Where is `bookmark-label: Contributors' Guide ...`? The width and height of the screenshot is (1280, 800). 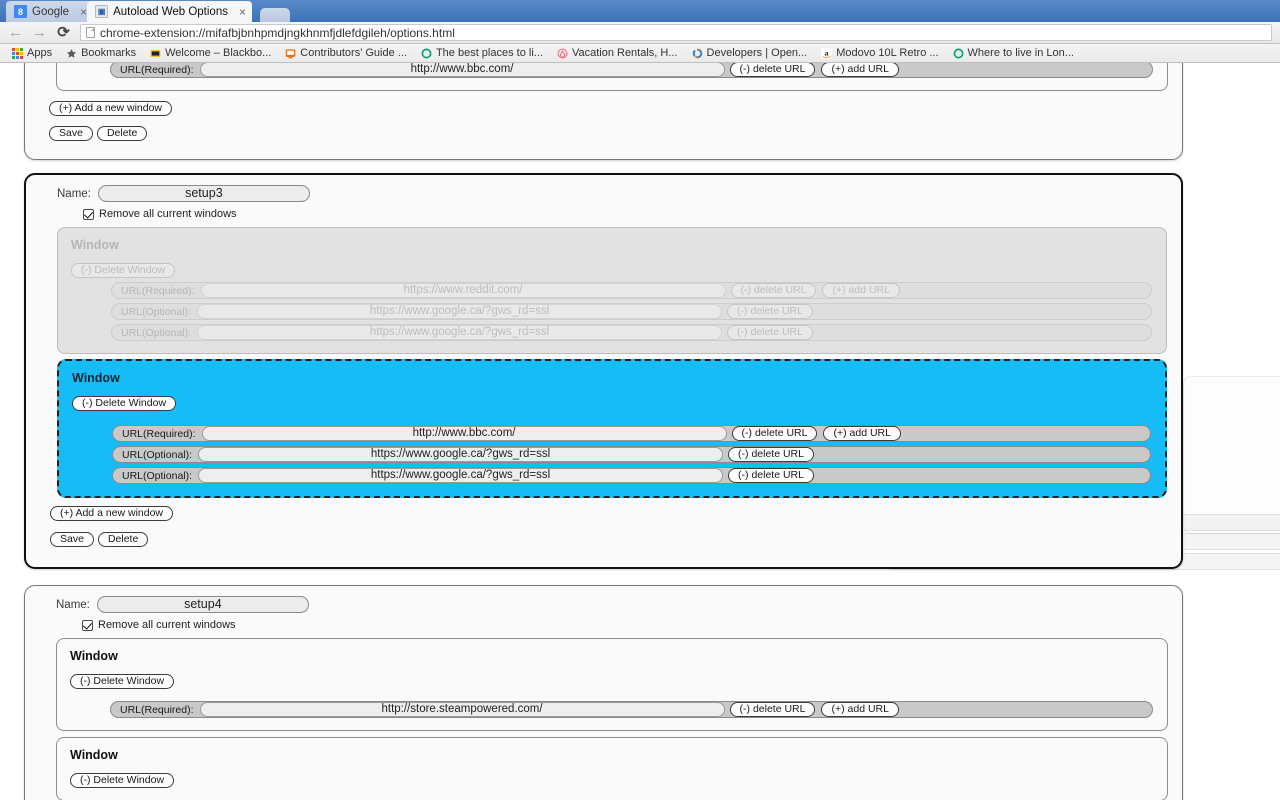
bookmark-label: Contributors' Guide ... is located at coordinates (353, 53).